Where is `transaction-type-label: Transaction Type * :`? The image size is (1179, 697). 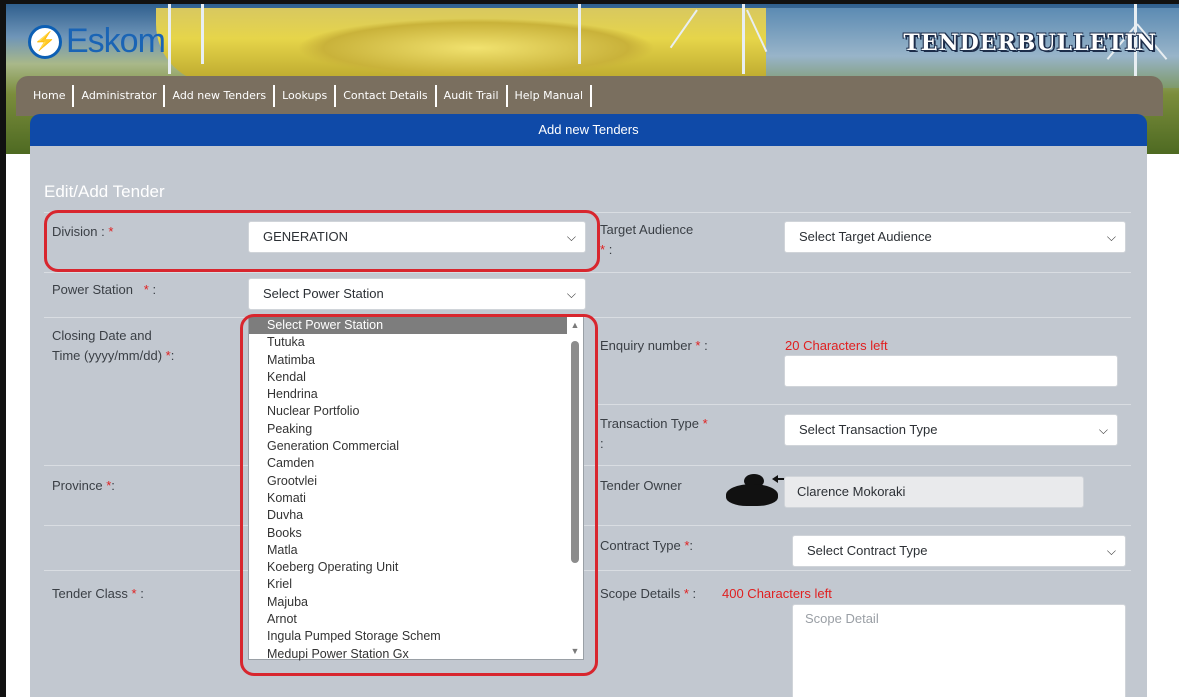
transaction-type-label: Transaction Type * : is located at coordinates (654, 433).